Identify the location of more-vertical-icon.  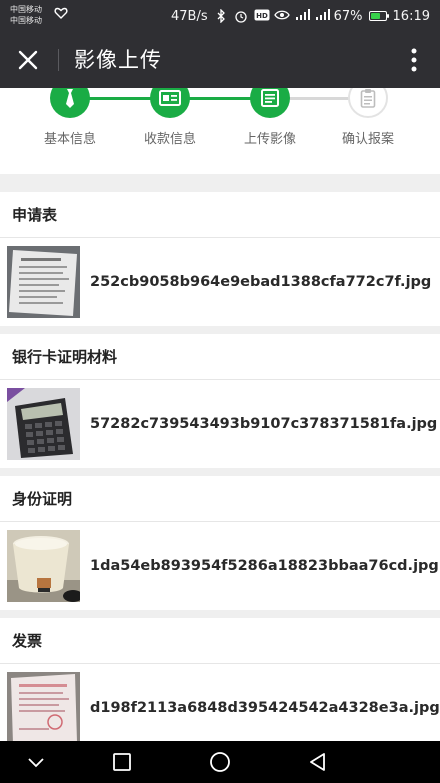
(414, 60).